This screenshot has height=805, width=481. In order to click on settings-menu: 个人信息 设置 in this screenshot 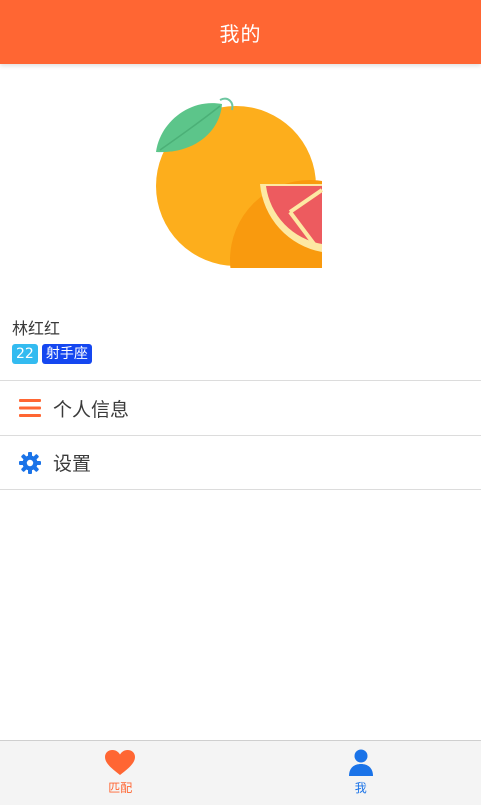, I will do `click(240, 435)`.